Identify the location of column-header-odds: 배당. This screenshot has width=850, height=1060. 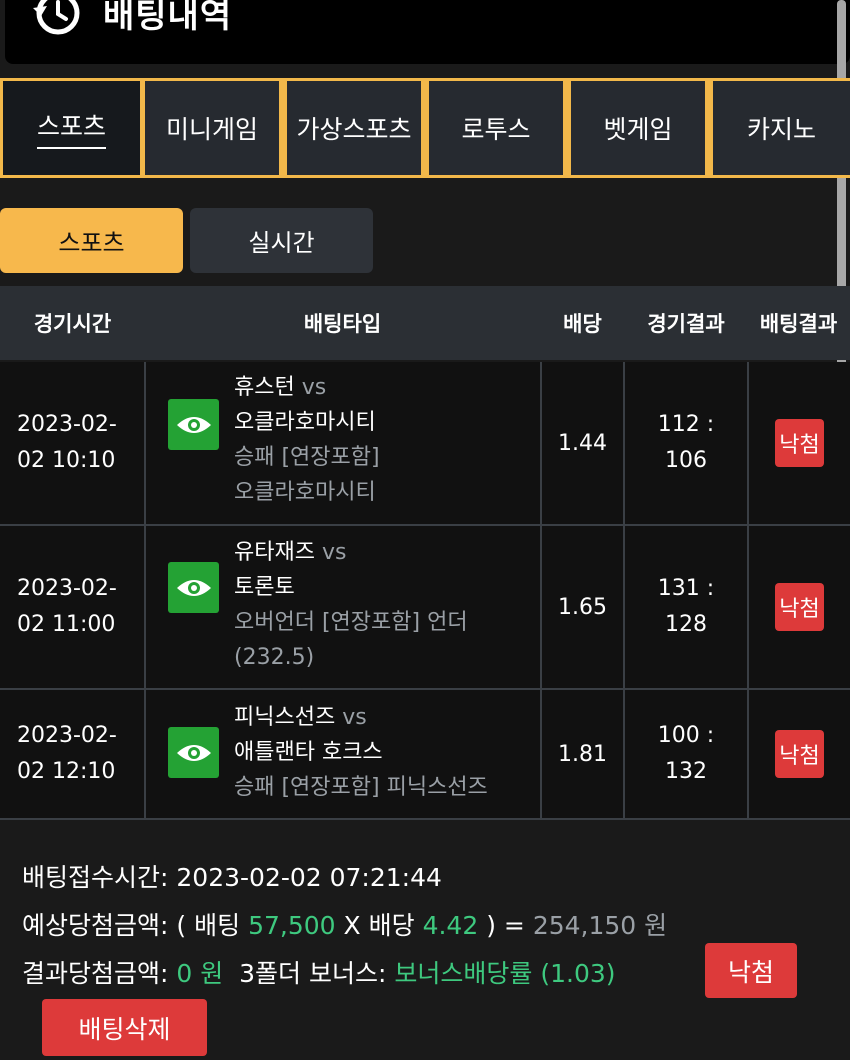
(582, 324).